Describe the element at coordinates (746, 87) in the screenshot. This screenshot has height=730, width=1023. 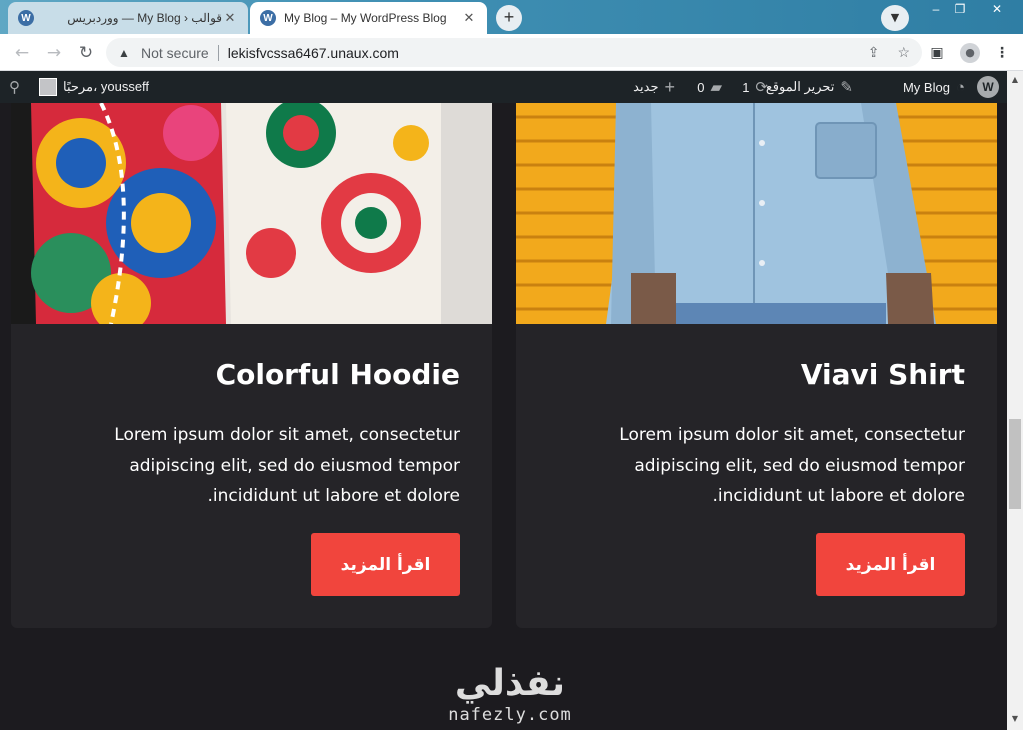
I see `updates-count: 1` at that location.